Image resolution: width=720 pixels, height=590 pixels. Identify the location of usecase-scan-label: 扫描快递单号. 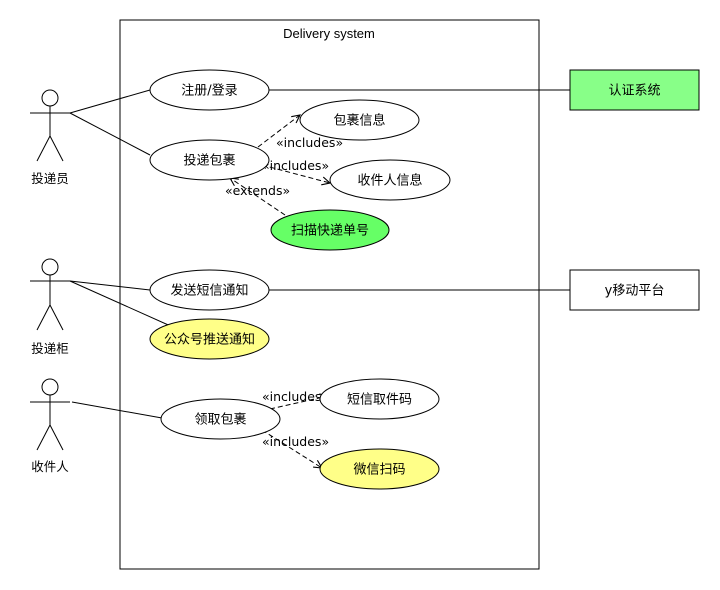
(330, 231).